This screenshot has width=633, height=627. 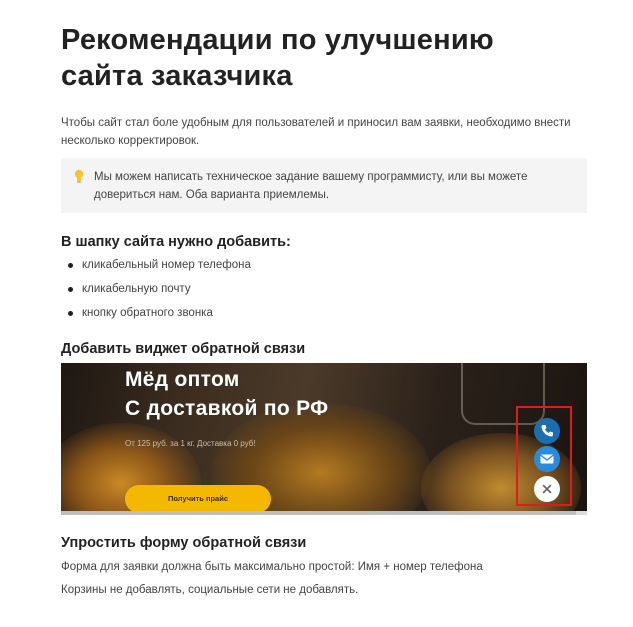 I want to click on list-item-text: кнопку обратного звонка, so click(x=147, y=313).